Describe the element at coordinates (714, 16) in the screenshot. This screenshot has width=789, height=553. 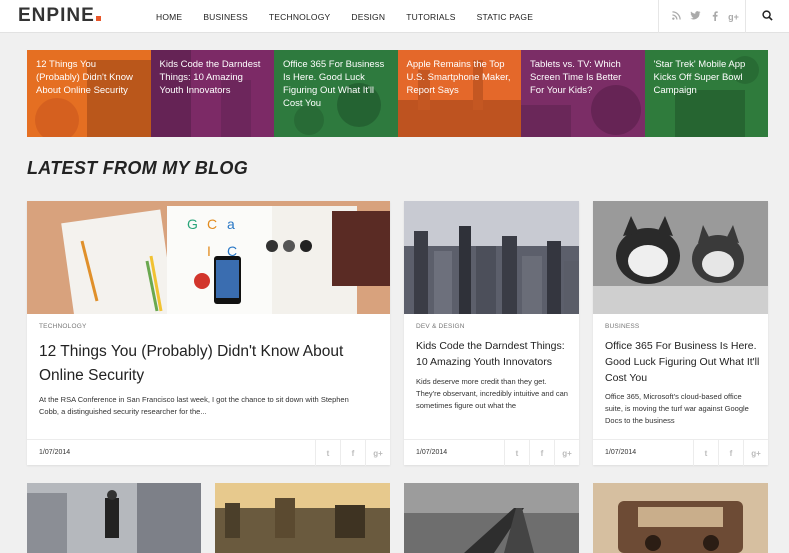
I see `facebook-icon` at that location.